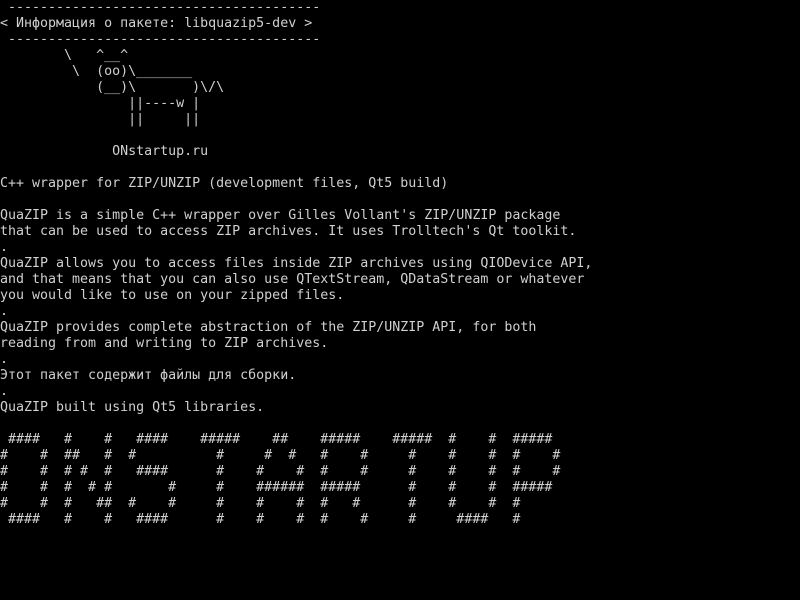 This screenshot has width=800, height=600. Describe the element at coordinates (104, 151) in the screenshot. I see `site-label: ONstartup.ru` at that location.